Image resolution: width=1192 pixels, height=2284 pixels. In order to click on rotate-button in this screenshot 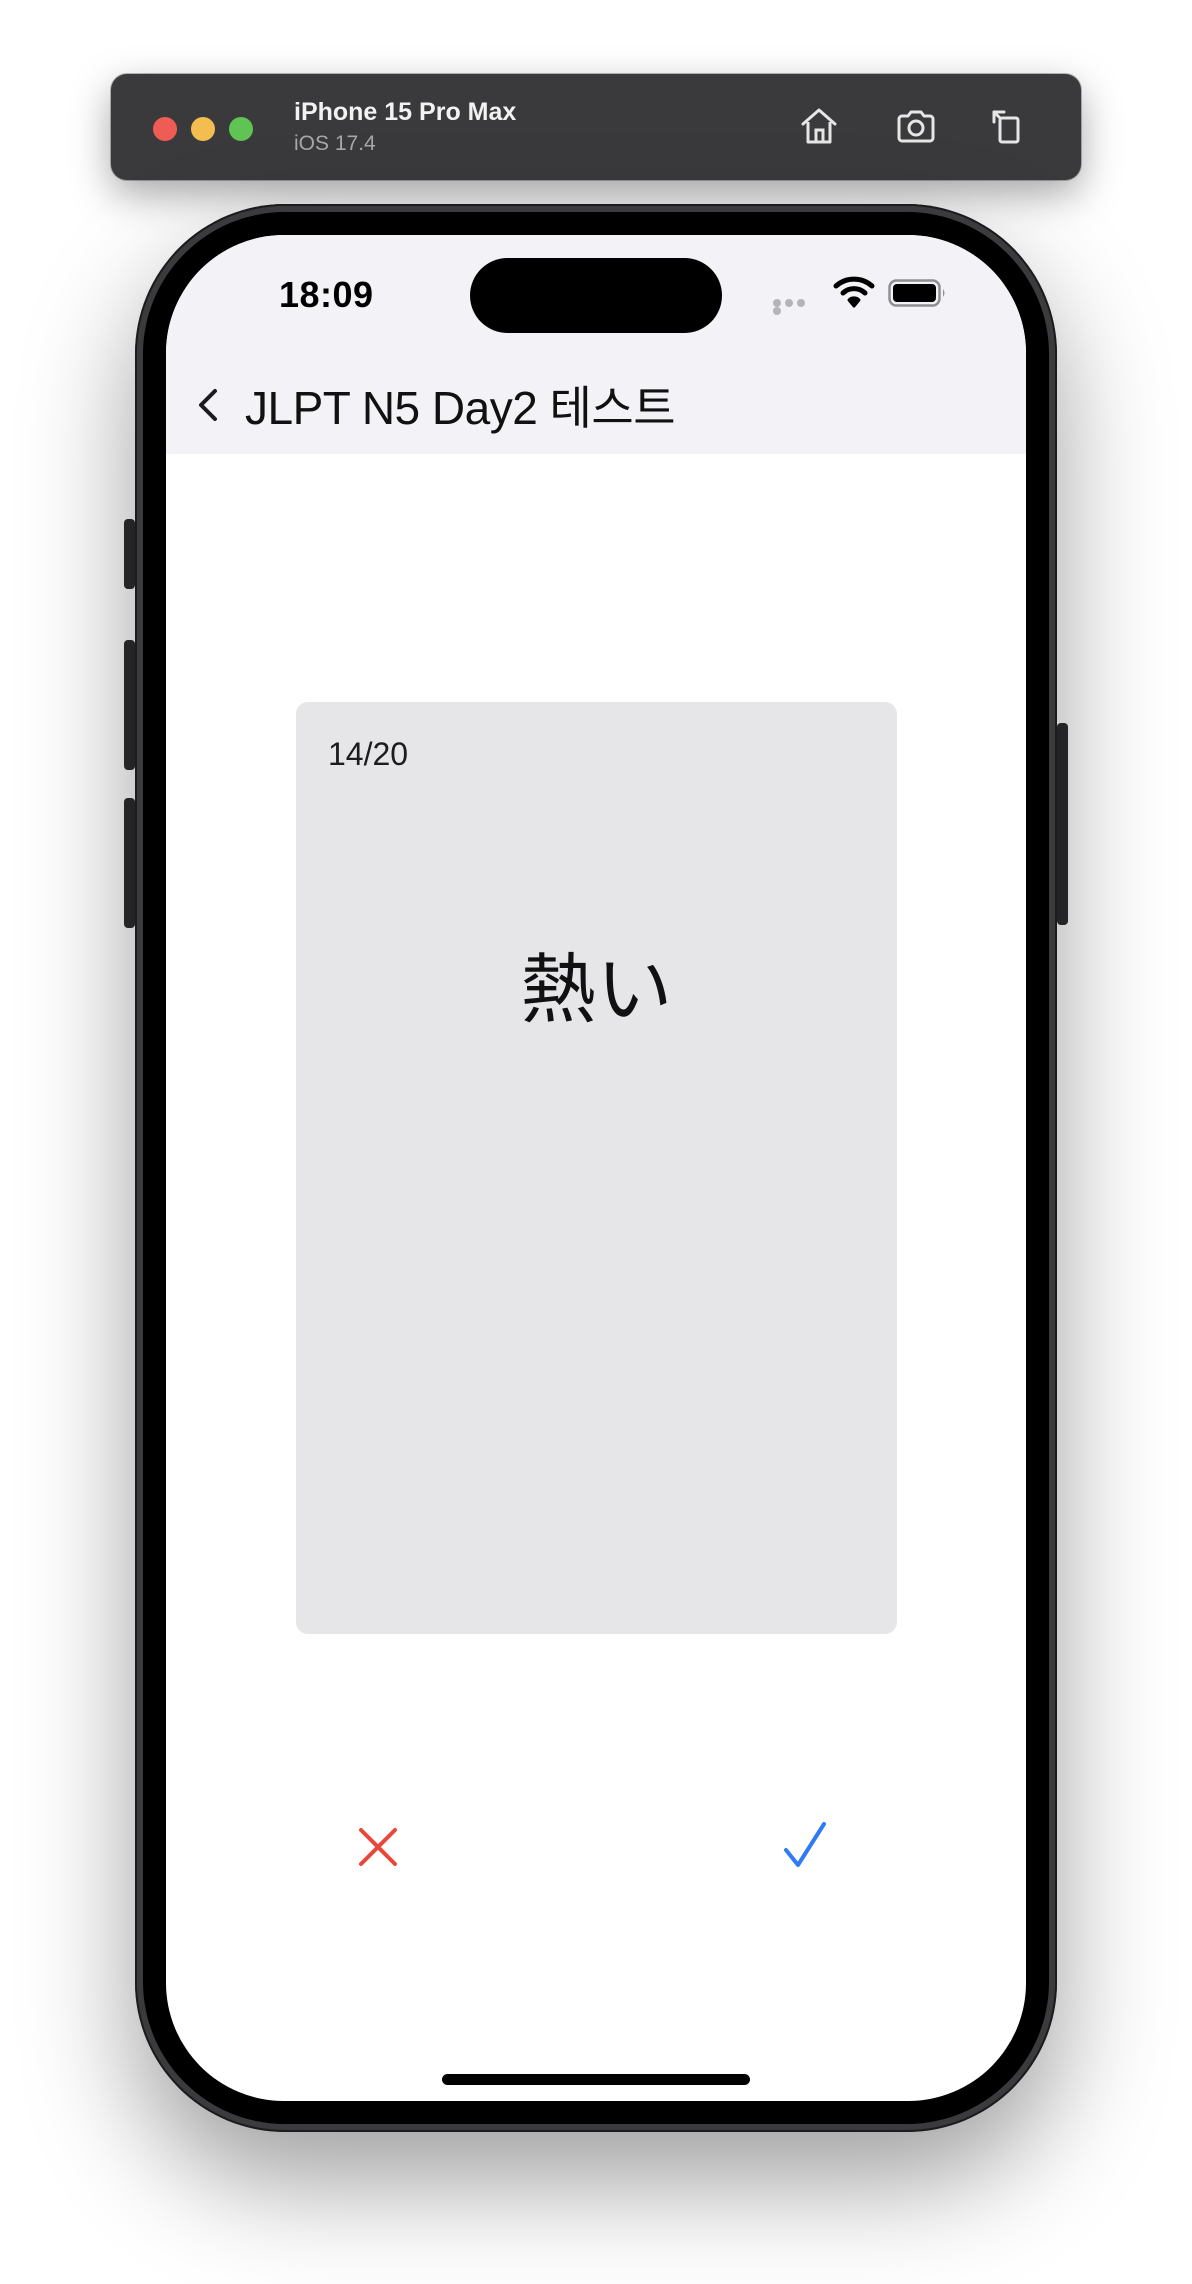, I will do `click(1008, 126)`.